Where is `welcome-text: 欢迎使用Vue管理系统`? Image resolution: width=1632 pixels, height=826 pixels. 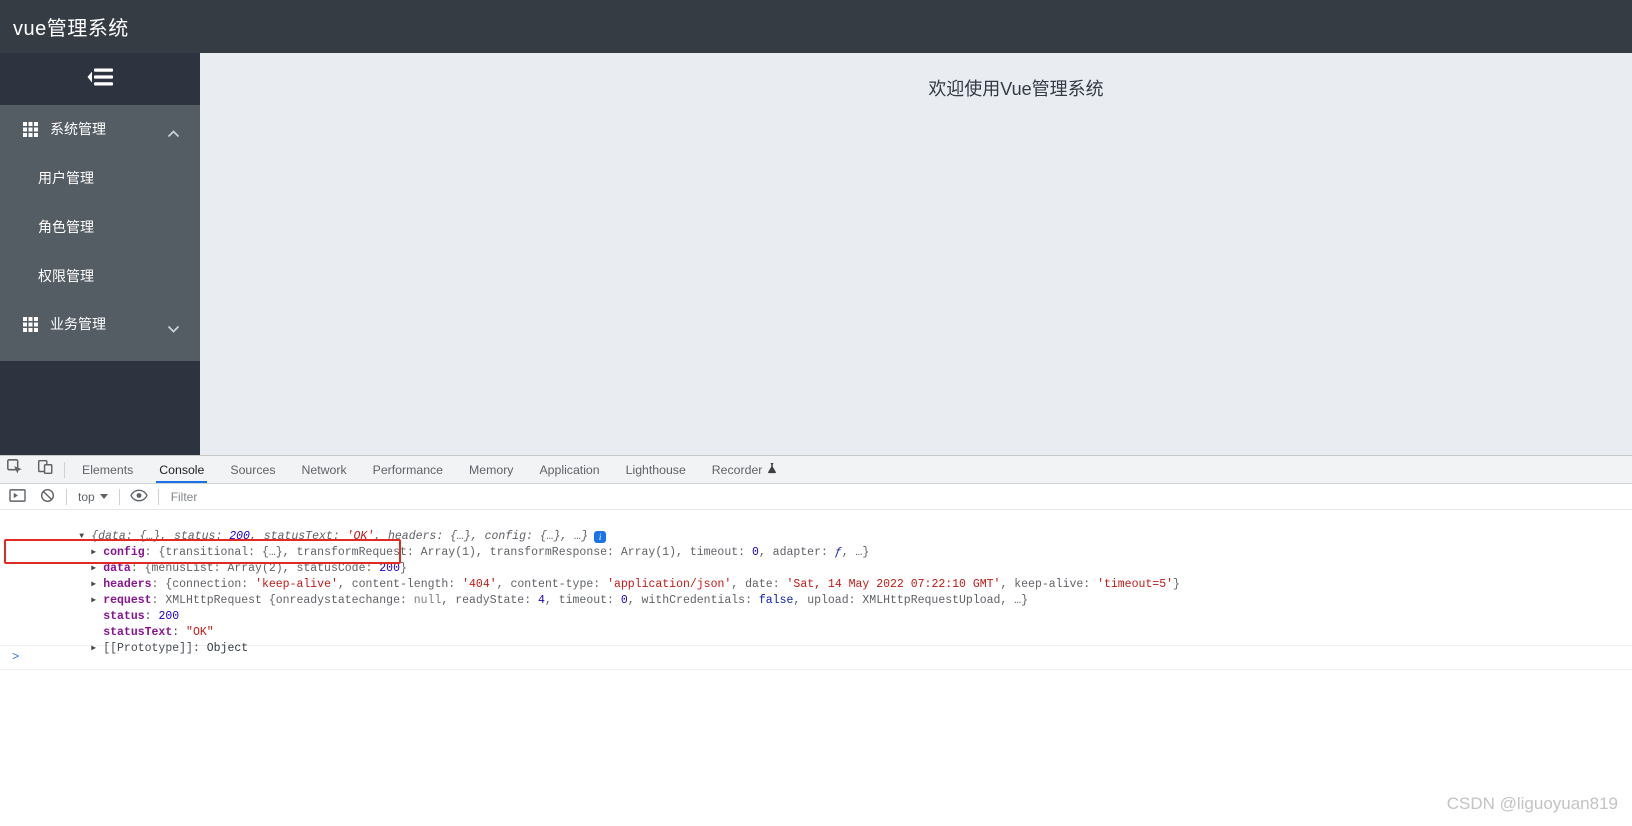 welcome-text: 欢迎使用Vue管理系统 is located at coordinates (1016, 89).